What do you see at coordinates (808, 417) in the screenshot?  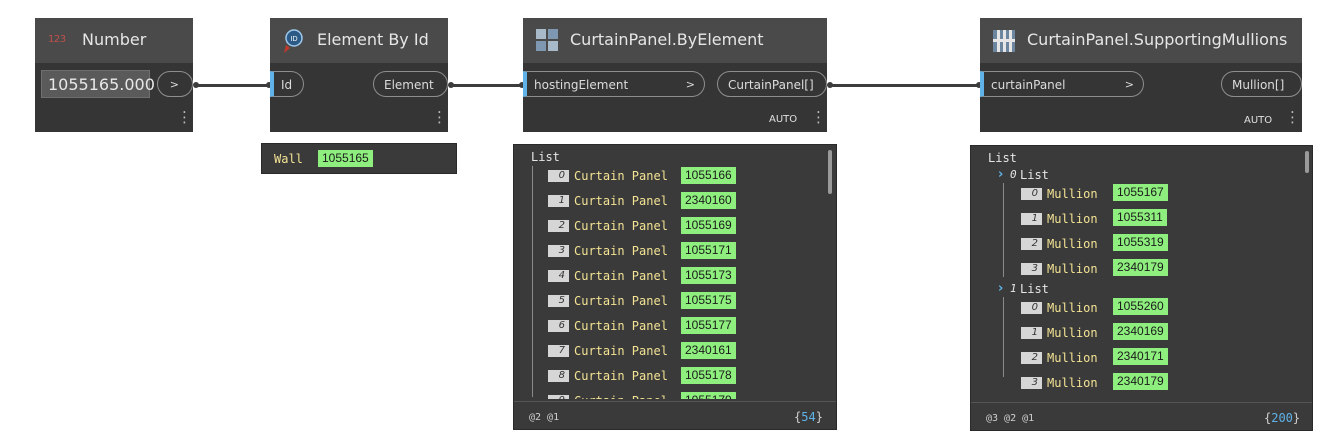 I see `count-value: 54` at bounding box center [808, 417].